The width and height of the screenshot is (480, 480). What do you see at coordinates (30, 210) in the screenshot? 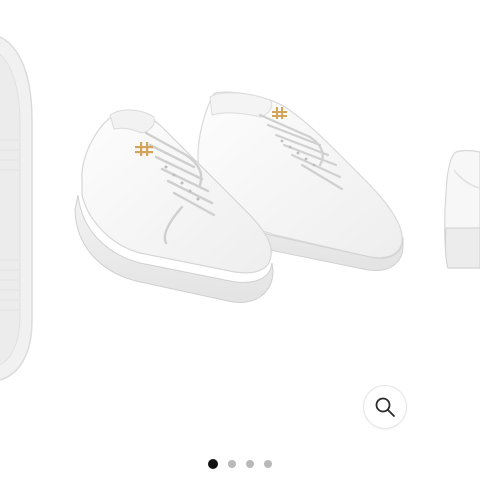
I see `sole-view-image` at bounding box center [30, 210].